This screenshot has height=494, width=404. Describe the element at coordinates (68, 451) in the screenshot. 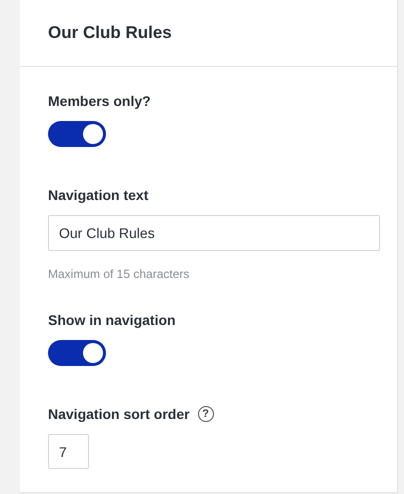

I see `number-field: 7` at that location.